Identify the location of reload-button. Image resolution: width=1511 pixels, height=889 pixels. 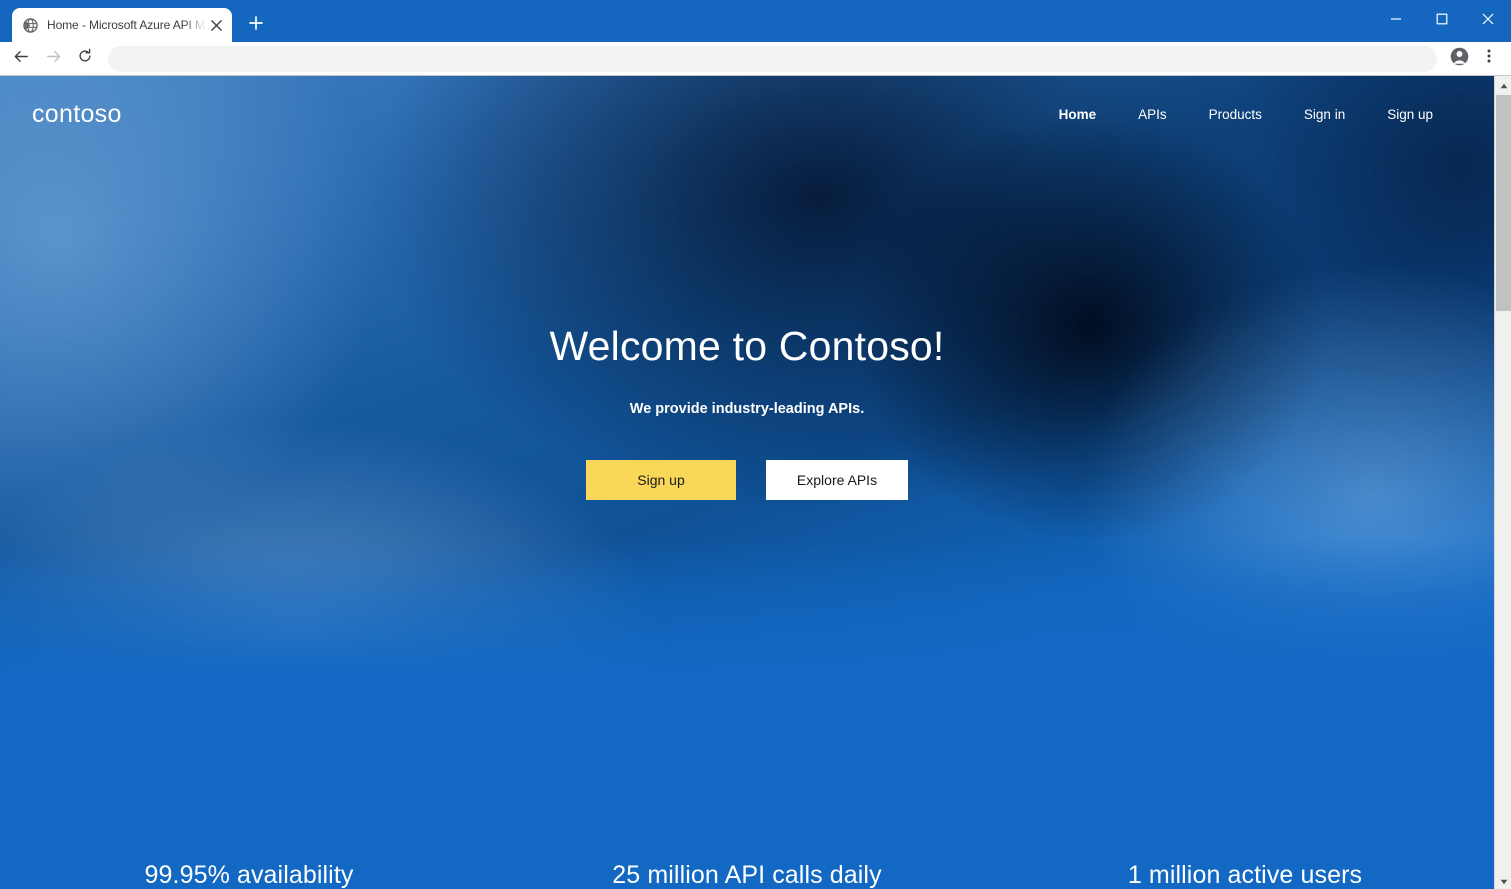
(85, 59).